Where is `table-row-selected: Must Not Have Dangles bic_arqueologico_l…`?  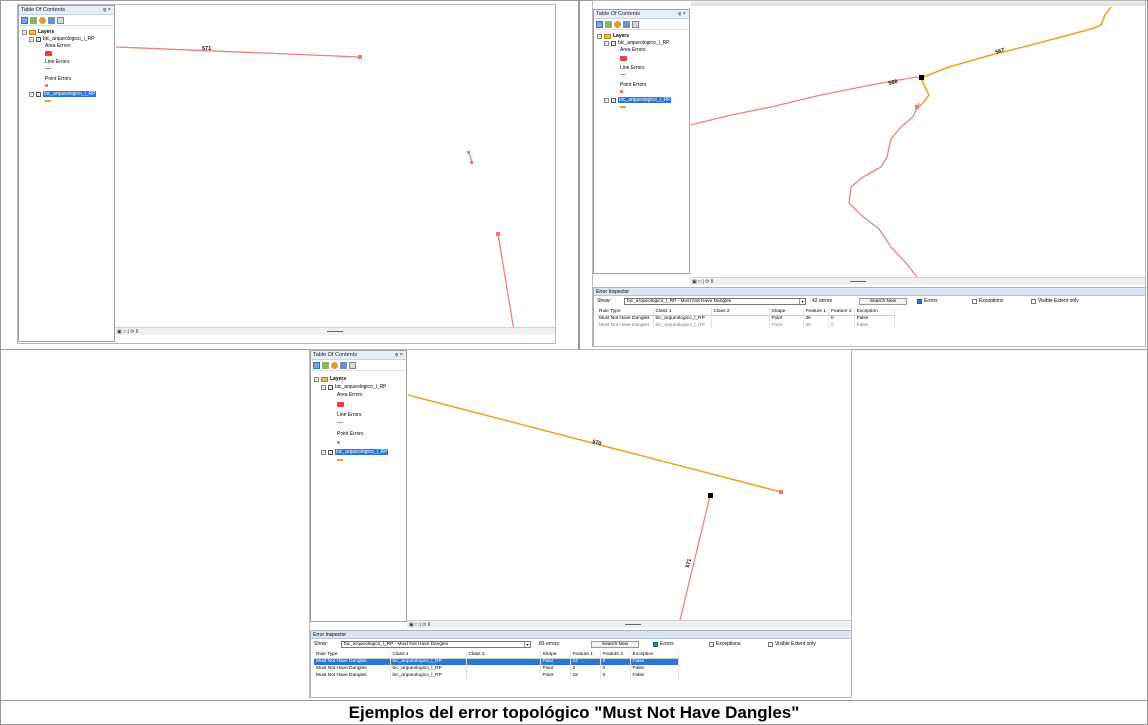 table-row-selected: Must Not Have Dangles bic_arqueologico_l… is located at coordinates (496, 661).